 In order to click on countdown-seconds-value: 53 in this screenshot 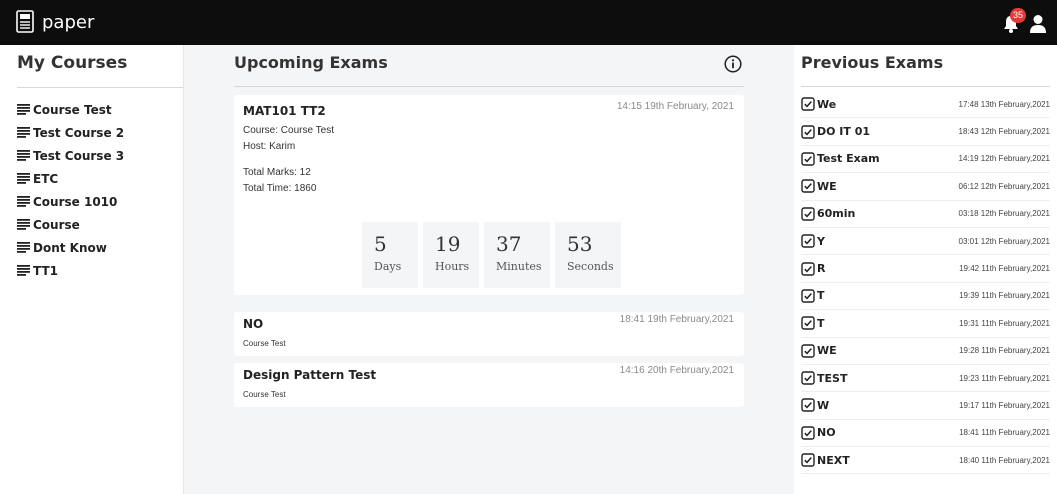, I will do `click(580, 244)`.